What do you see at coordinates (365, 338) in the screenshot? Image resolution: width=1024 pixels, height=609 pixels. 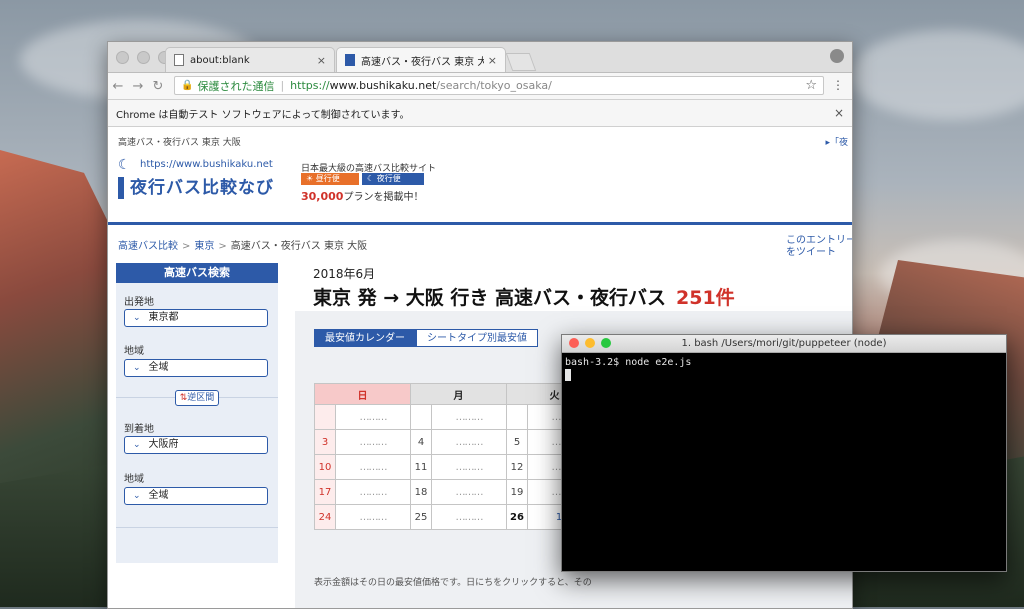 I see `tab-cheapest-calendar: 最安値カレンダー` at bounding box center [365, 338].